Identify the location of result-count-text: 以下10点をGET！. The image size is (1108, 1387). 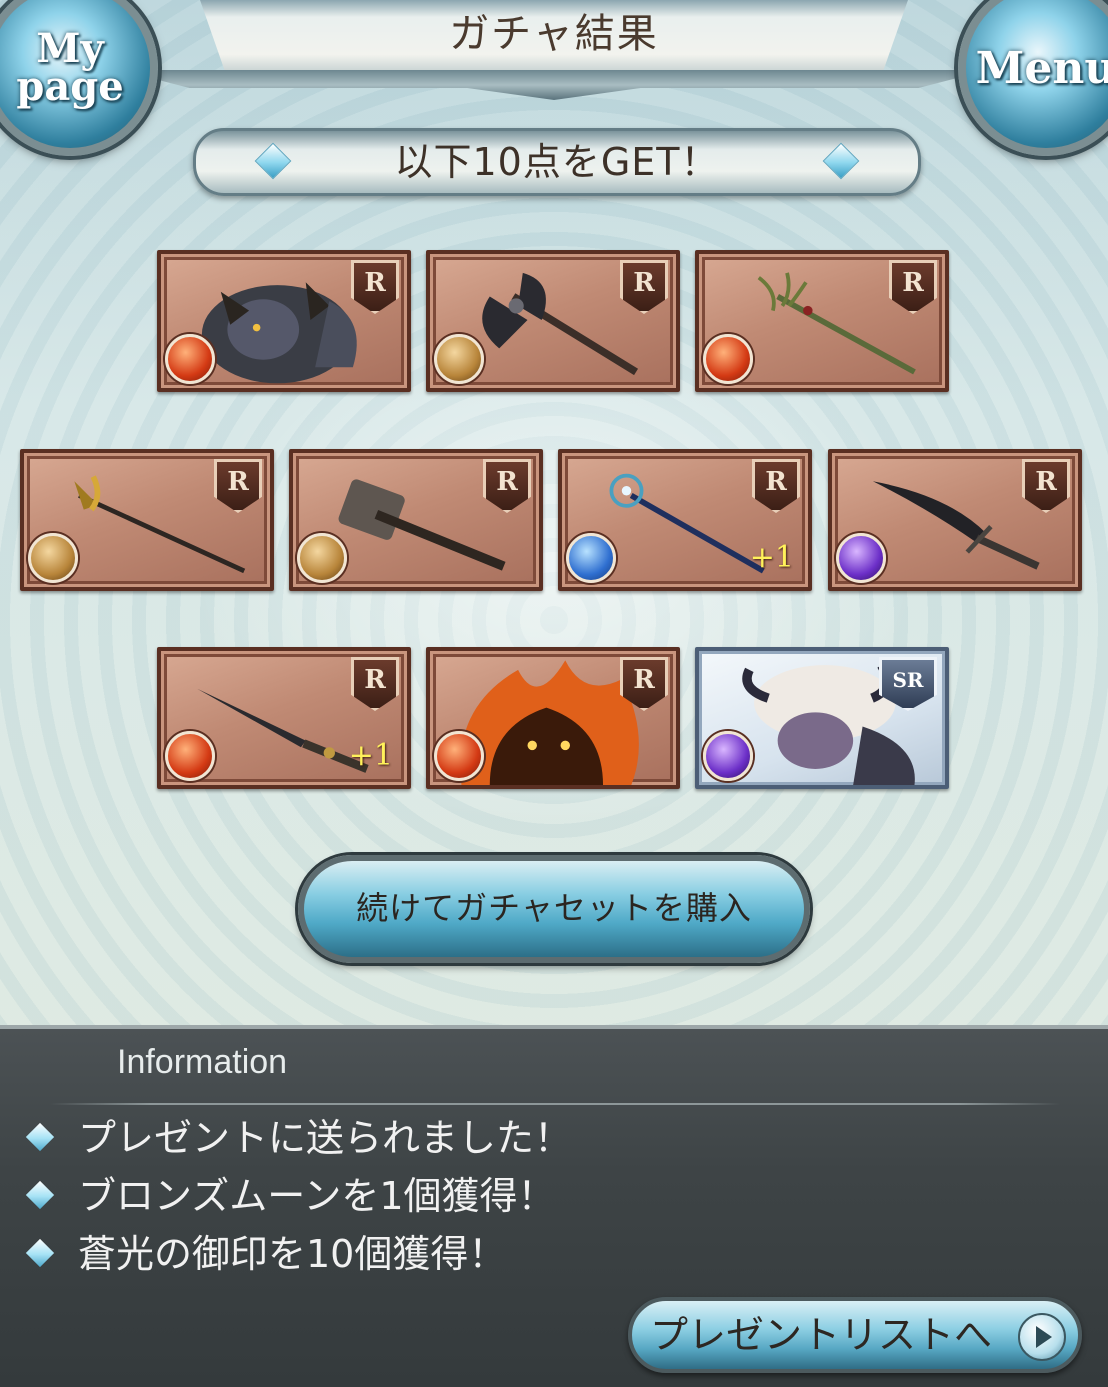
(557, 162).